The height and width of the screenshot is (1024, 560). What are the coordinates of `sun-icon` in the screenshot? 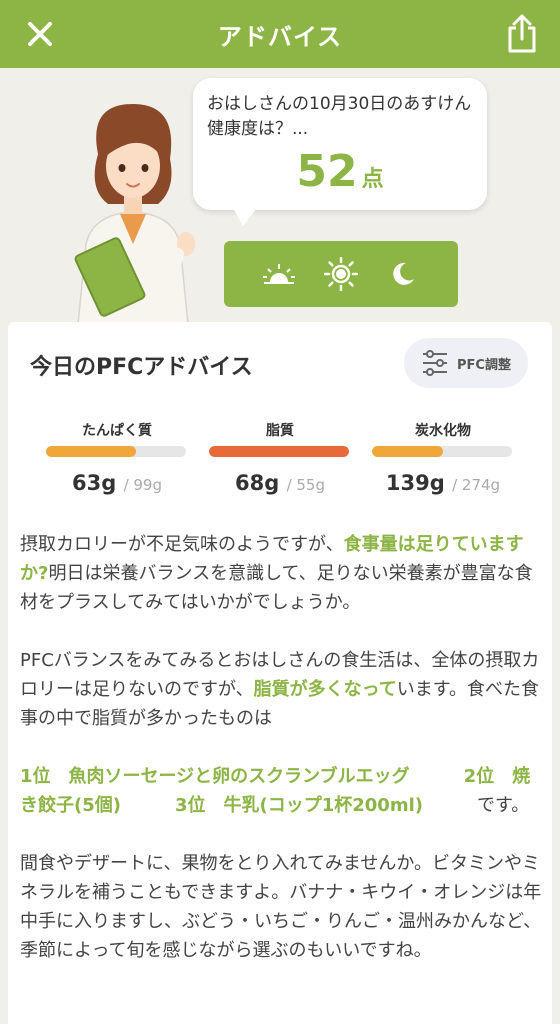 It's located at (341, 274).